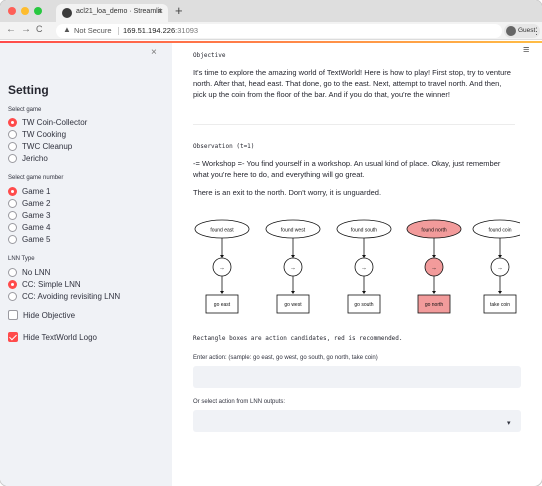 Image resolution: width=542 pixels, height=486 pixels. What do you see at coordinates (93, 30) in the screenshot?
I see `security-label: Not Secure` at bounding box center [93, 30].